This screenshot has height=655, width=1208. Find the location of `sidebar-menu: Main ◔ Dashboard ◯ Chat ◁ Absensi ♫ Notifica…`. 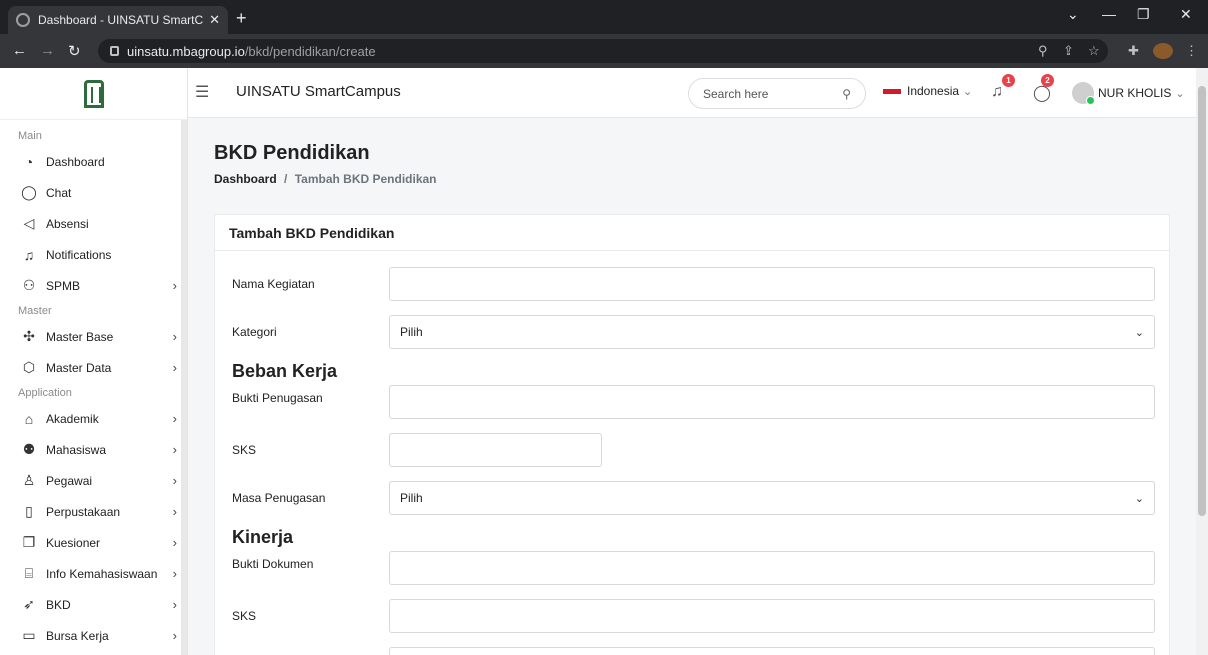

sidebar-menu: Main ◔ Dashboard ◯ Chat ◁ Absensi ♫ Notifica… is located at coordinates (93, 388).